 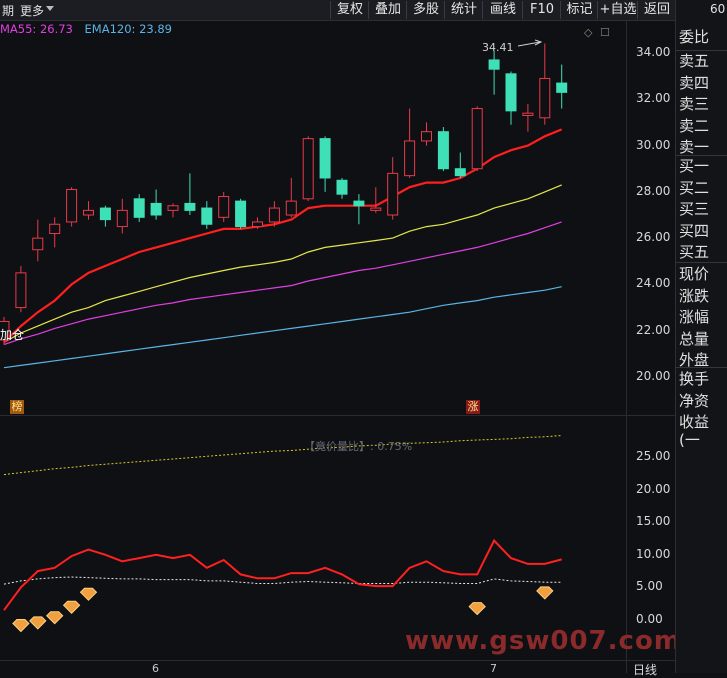 What do you see at coordinates (653, 237) in the screenshot?
I see `price-tick: 26.00` at bounding box center [653, 237].